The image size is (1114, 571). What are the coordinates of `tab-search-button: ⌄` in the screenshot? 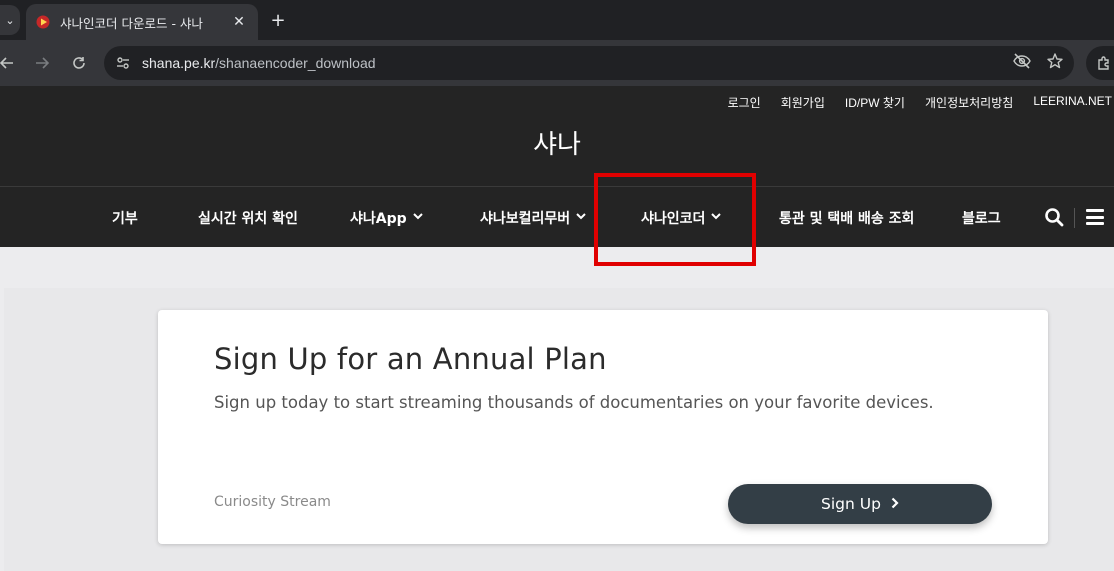 It's located at (10, 20).